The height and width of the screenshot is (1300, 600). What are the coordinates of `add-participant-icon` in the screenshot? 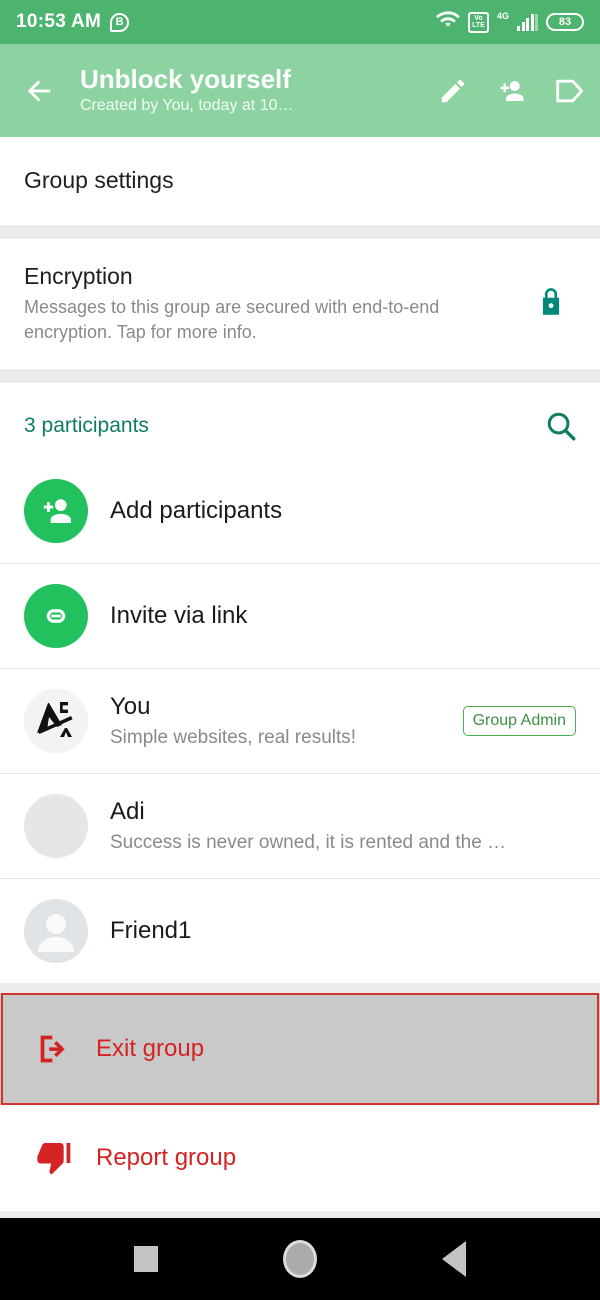 It's located at (511, 91).